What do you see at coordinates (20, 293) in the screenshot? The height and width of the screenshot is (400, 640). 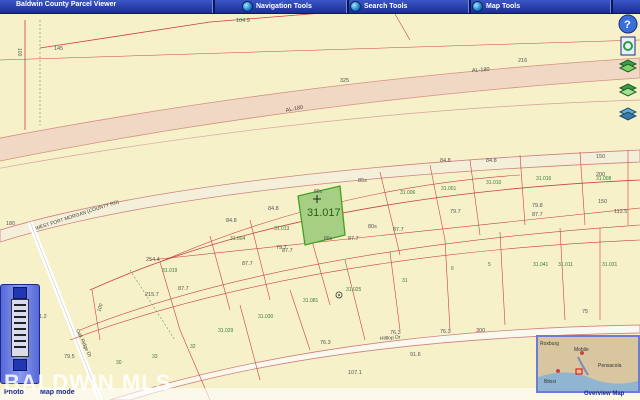 I see `zoom-in-button` at bounding box center [20, 293].